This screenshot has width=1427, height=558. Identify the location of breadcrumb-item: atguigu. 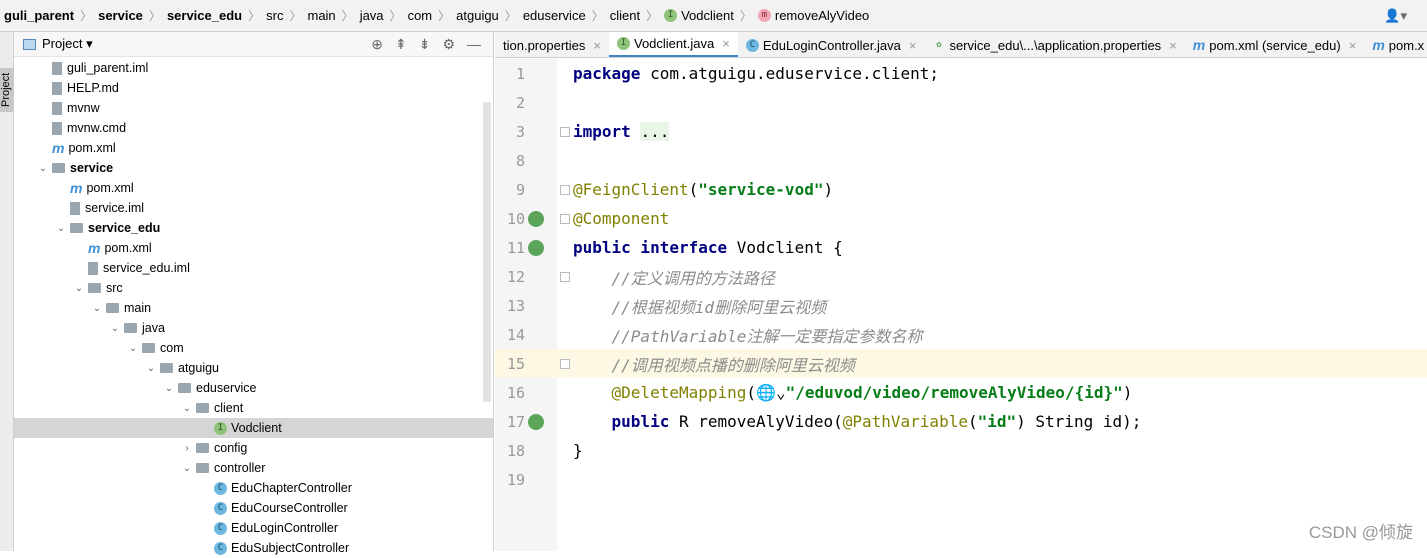
(477, 15).